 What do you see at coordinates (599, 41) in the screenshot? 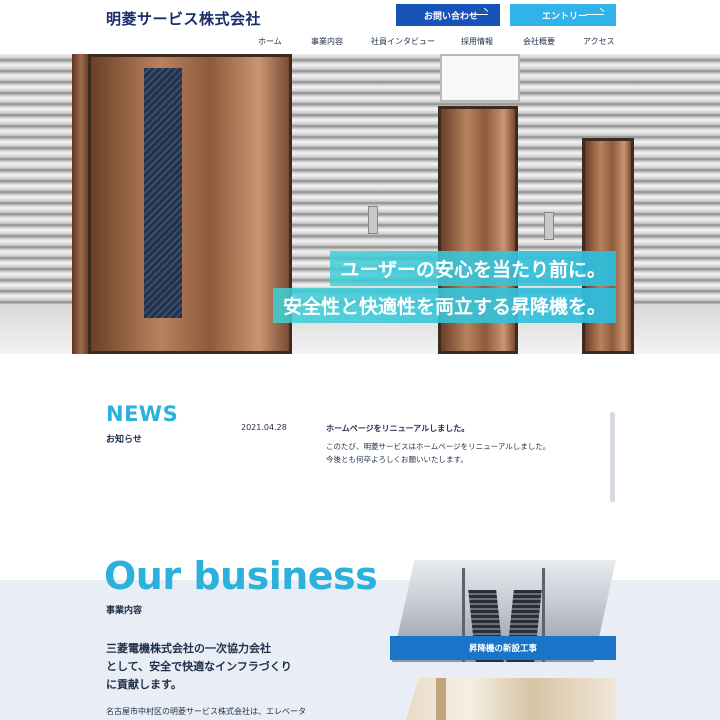
I see `nav-item-access: アクセス` at bounding box center [599, 41].